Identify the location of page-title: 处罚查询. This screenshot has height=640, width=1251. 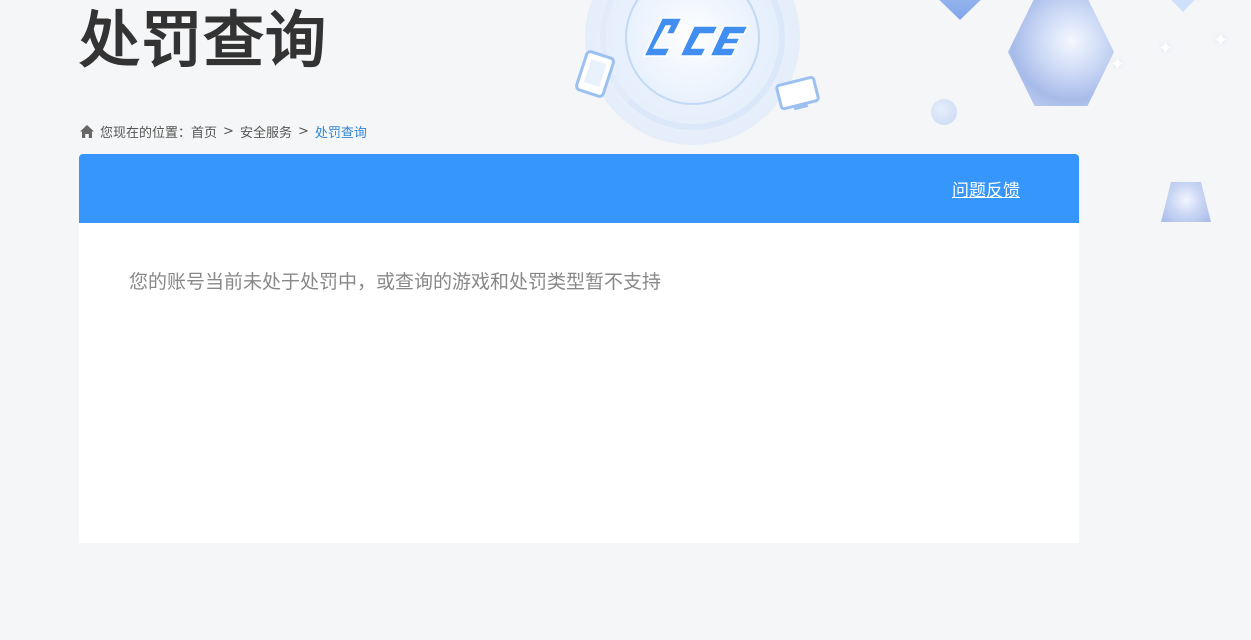
(203, 40).